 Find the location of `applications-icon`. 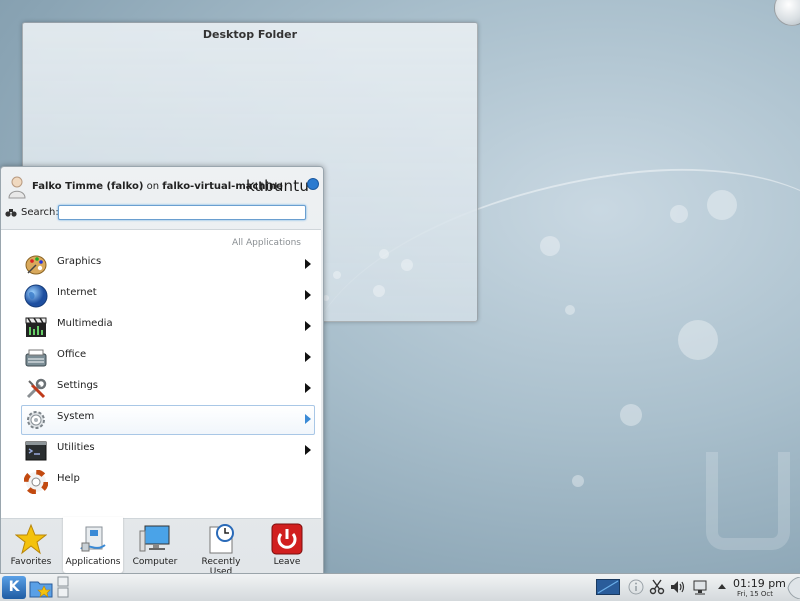

applications-icon is located at coordinates (93, 539).